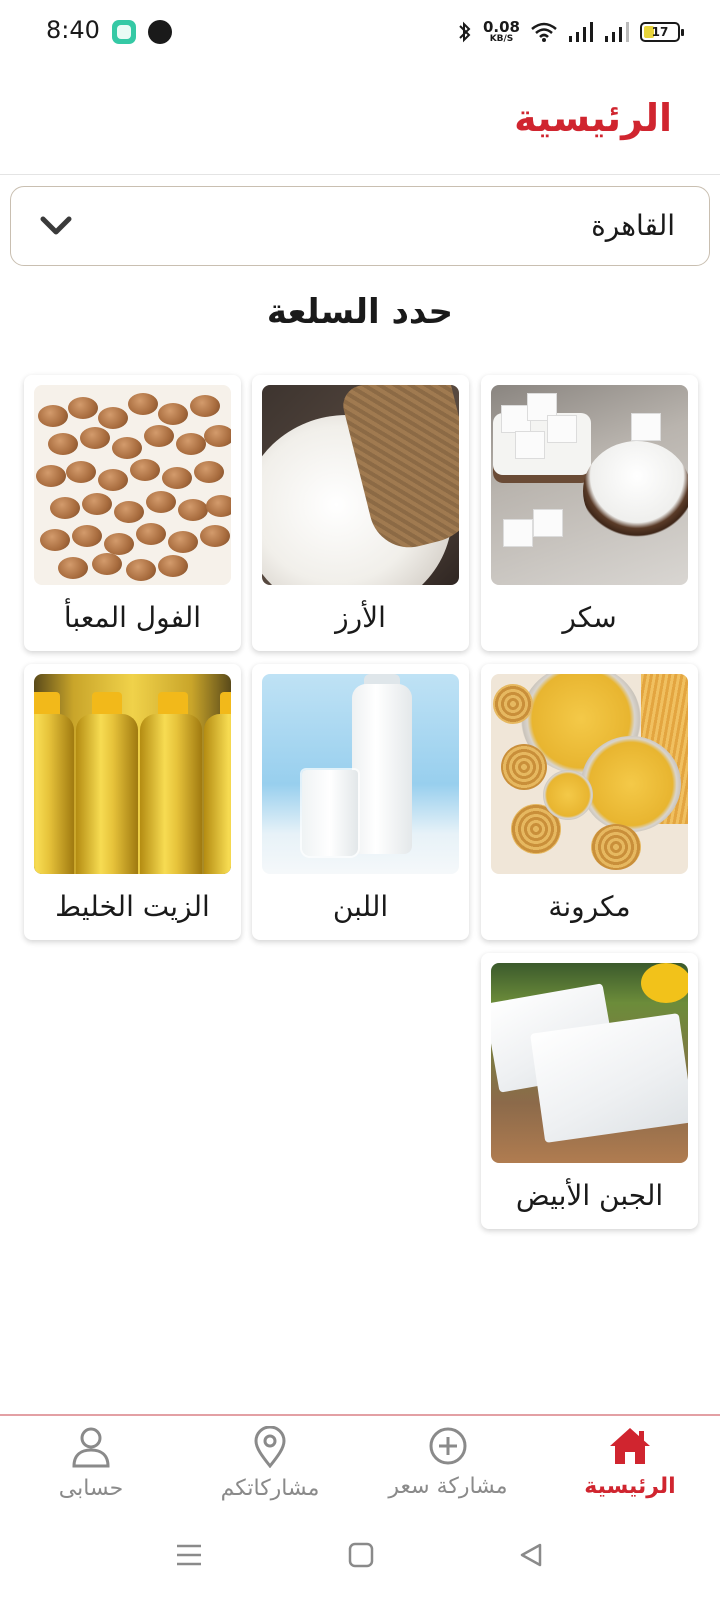 Image resolution: width=720 pixels, height=1600 pixels. What do you see at coordinates (630, 1446) in the screenshot?
I see `home-icon` at bounding box center [630, 1446].